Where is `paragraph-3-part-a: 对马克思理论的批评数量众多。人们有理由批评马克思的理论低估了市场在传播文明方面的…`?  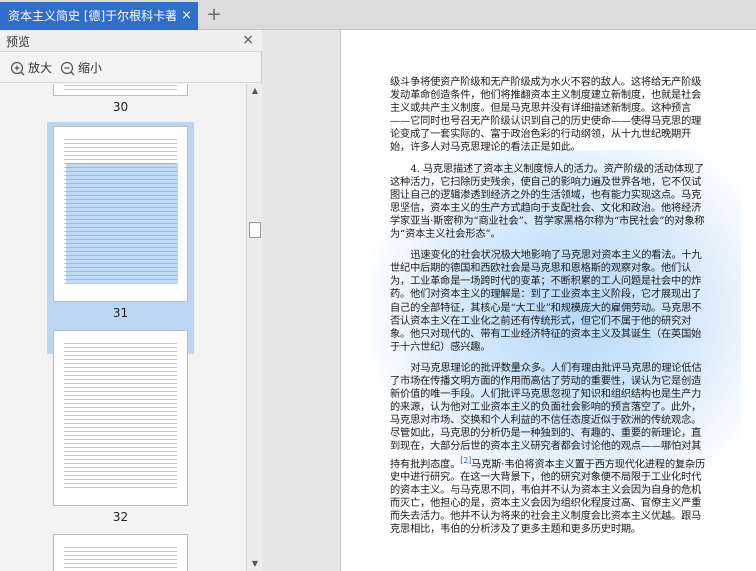
paragraph-3-part-a: 对马克思理论的批评数量众多。人们有理由批评马克思的理论低估了市场在传播文明方面的… is located at coordinates (546, 416).